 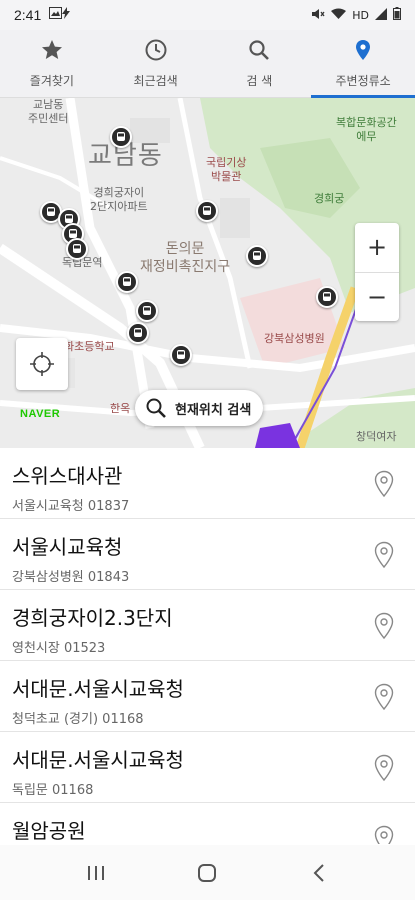 I want to click on gallery-icon, so click(x=56, y=15).